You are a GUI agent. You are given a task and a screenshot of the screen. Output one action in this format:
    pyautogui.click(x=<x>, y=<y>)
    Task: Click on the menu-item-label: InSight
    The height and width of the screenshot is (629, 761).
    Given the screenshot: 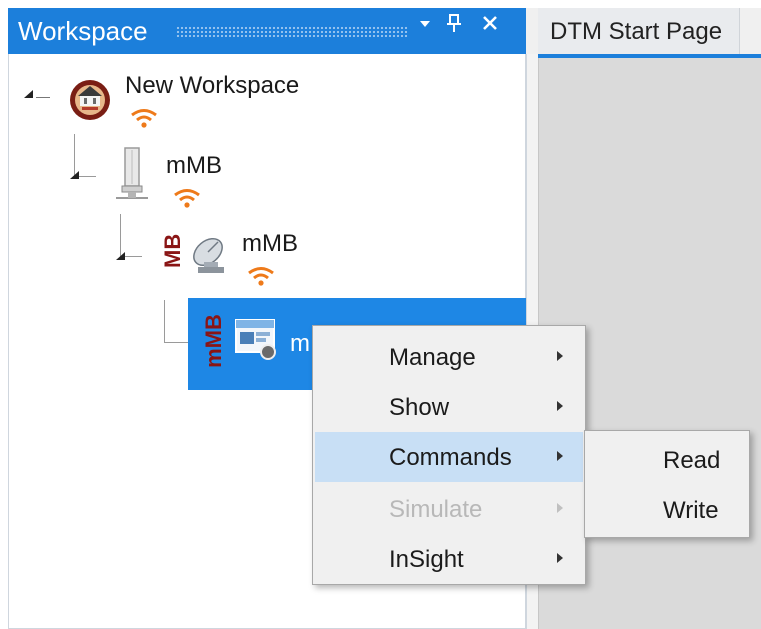 What is the action you would take?
    pyautogui.click(x=426, y=559)
    